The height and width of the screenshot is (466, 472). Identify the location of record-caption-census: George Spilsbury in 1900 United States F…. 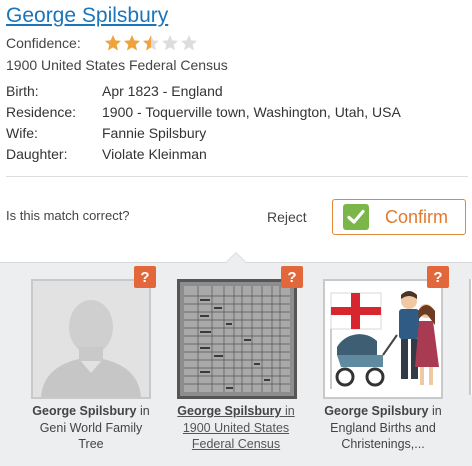
(236, 428).